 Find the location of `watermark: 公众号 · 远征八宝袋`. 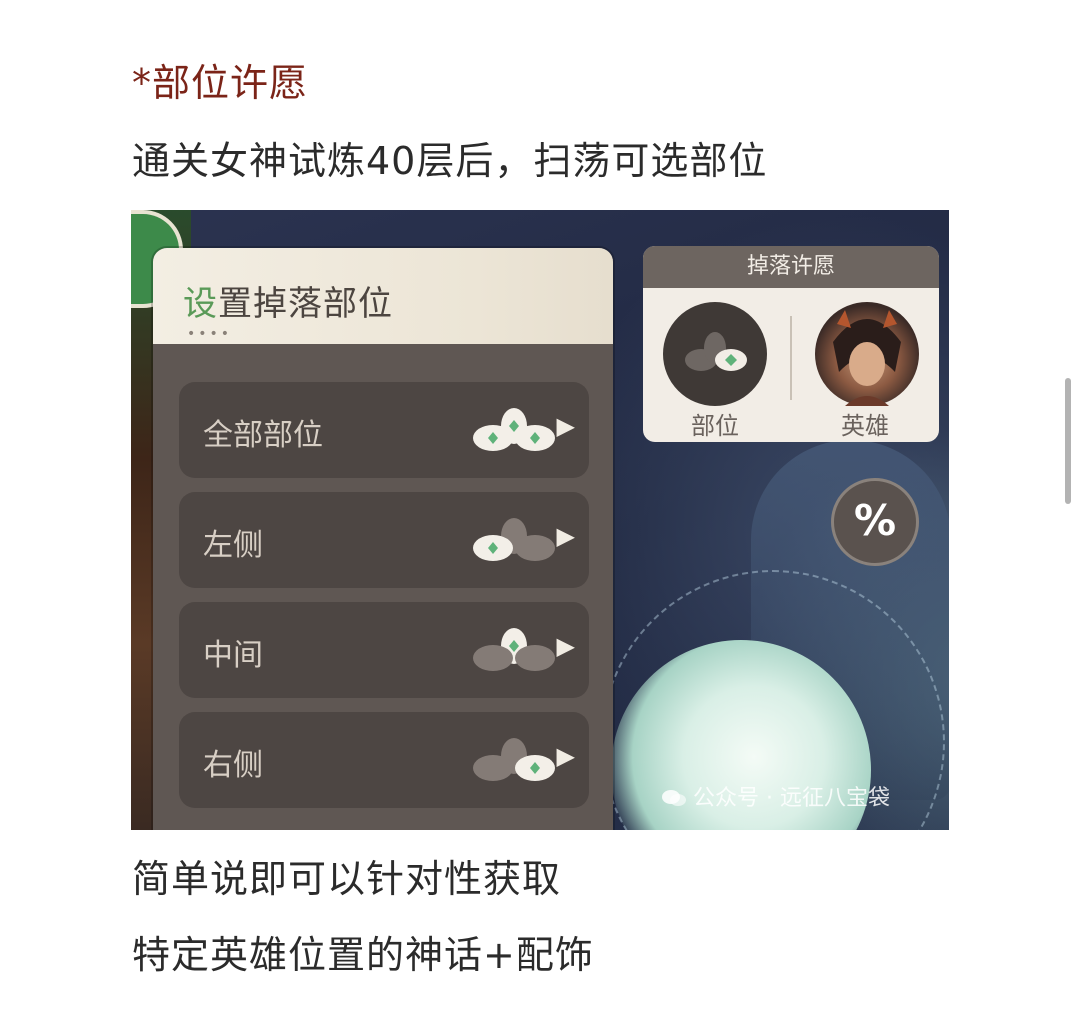

watermark: 公众号 · 远征八宝袋 is located at coordinates (775, 796).